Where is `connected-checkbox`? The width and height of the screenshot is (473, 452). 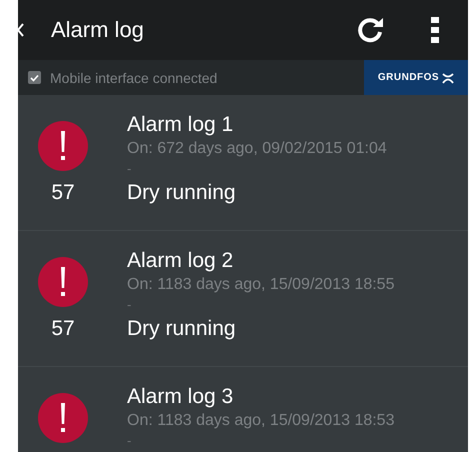
connected-checkbox is located at coordinates (34, 77).